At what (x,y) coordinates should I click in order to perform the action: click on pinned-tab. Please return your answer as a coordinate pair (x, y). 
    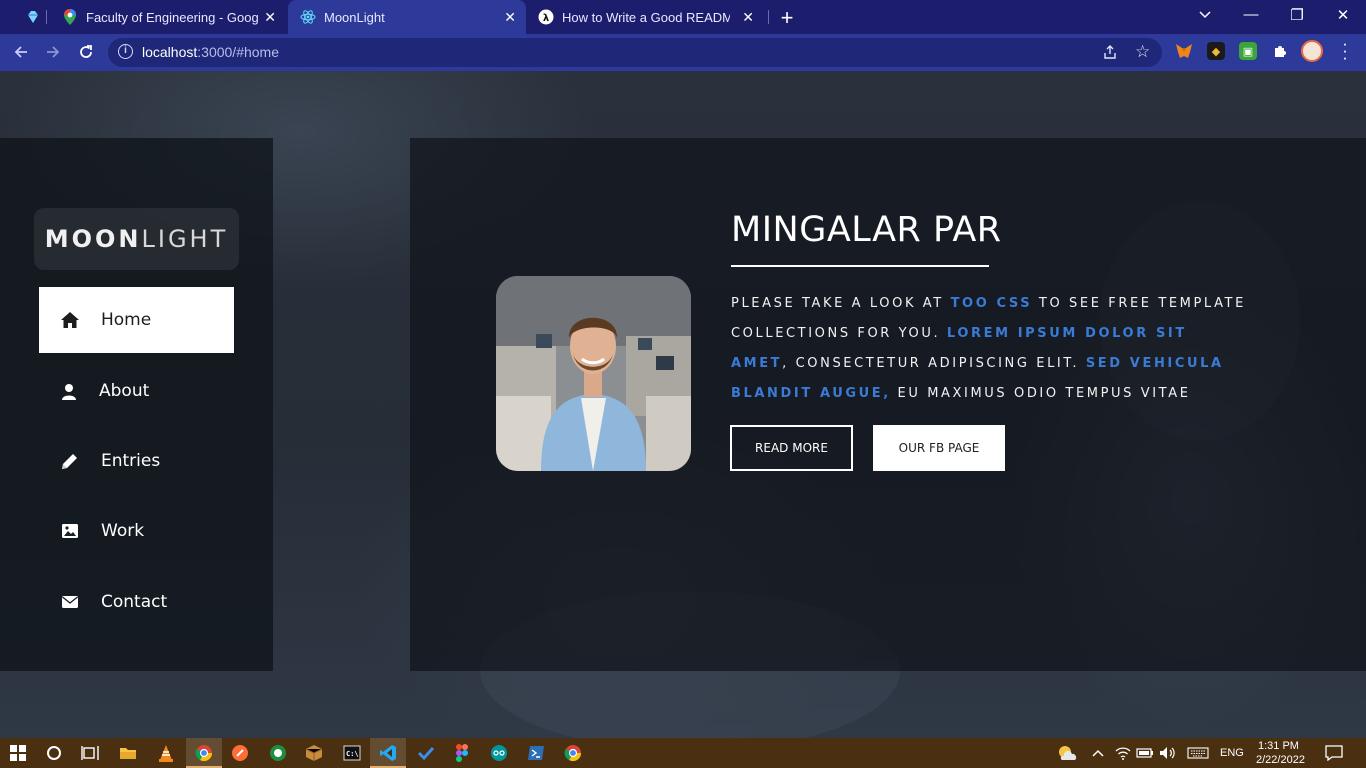
    Looking at the image, I should click on (28, 17).